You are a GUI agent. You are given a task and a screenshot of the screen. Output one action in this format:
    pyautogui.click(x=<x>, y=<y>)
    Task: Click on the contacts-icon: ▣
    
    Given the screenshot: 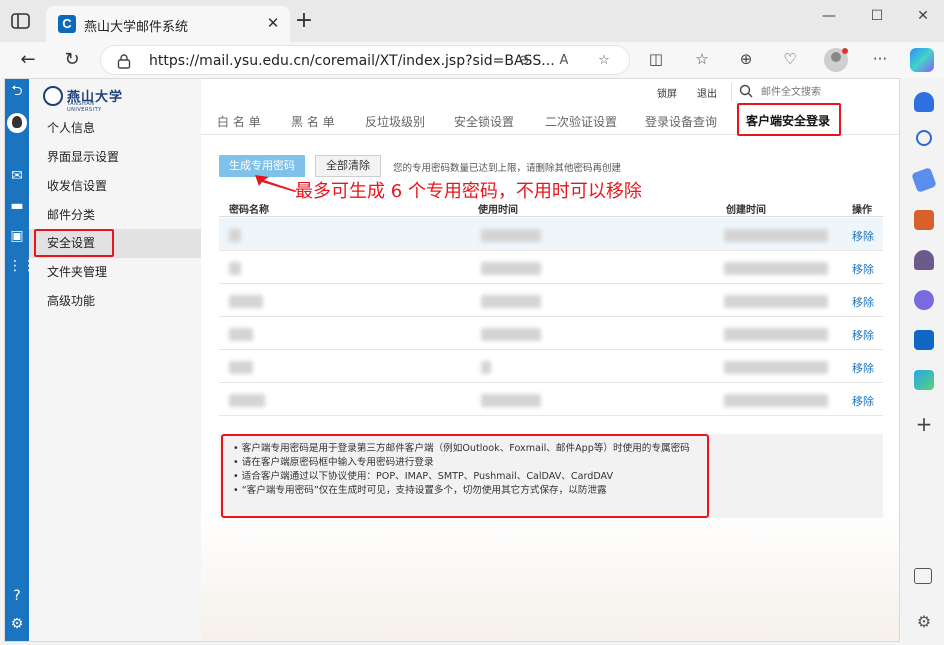 What is the action you would take?
    pyautogui.click(x=17, y=236)
    